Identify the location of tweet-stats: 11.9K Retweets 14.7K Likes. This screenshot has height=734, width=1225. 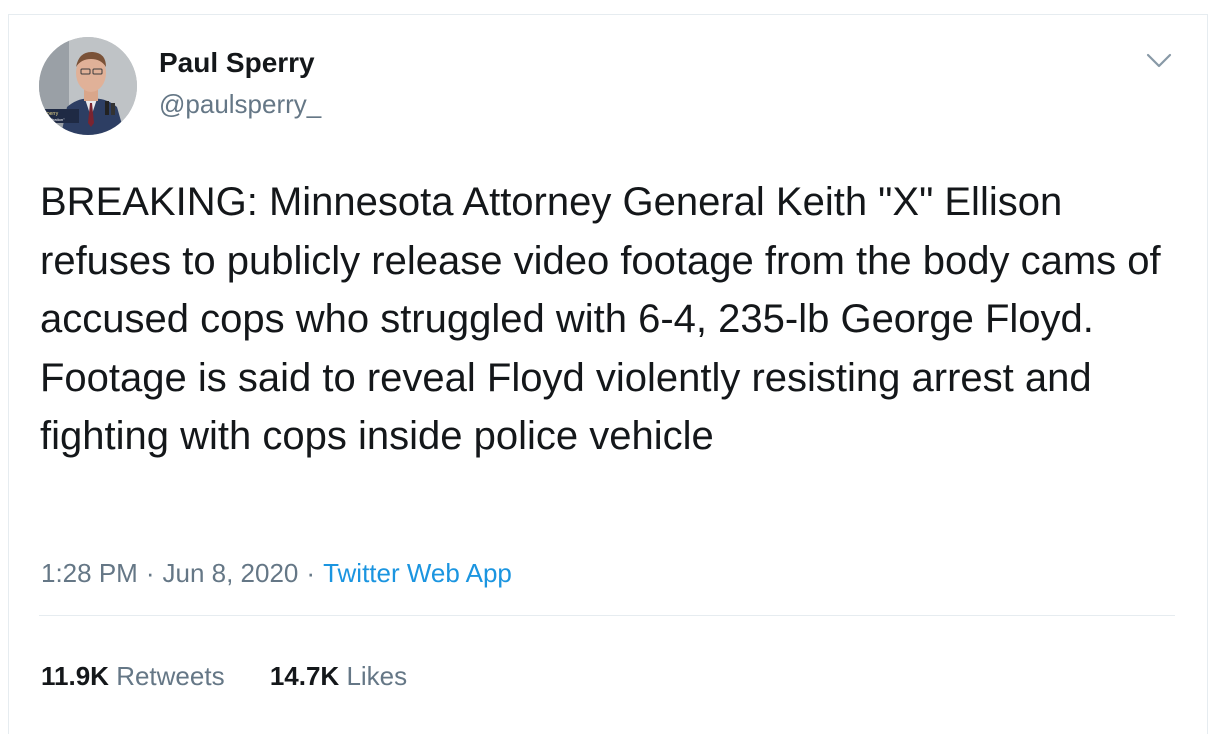
(243, 676).